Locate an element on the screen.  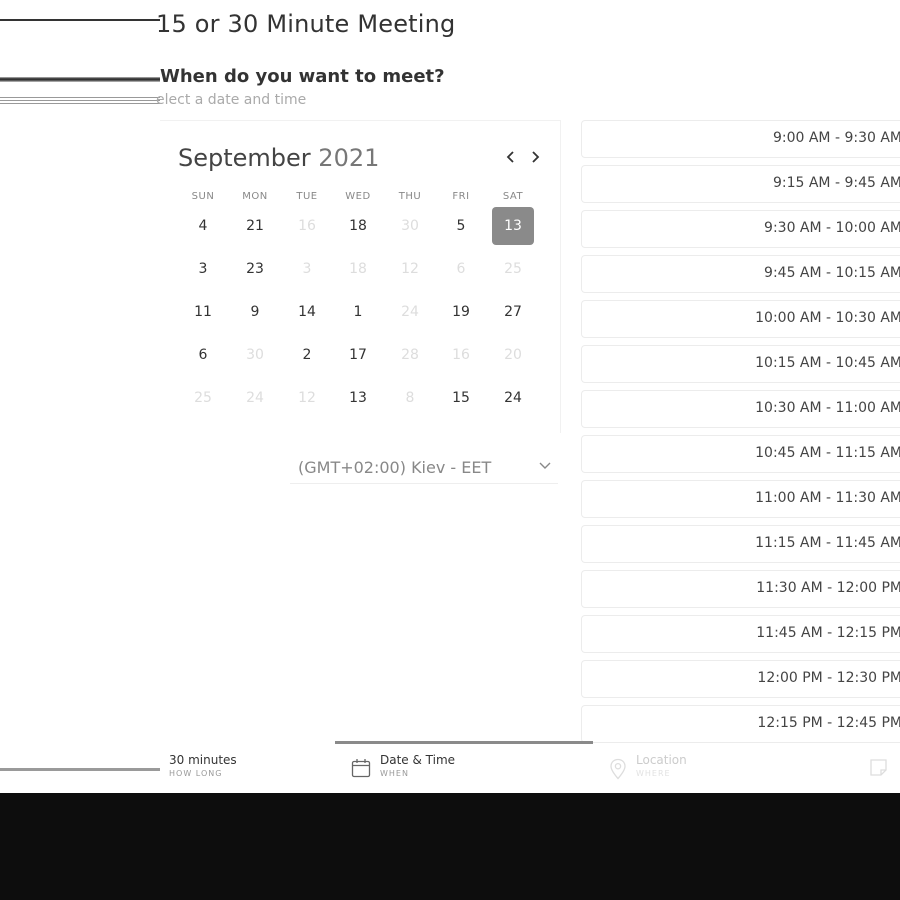
time-slot-label: 11:45 AM - 12:15 PM is located at coordinates (828, 633).